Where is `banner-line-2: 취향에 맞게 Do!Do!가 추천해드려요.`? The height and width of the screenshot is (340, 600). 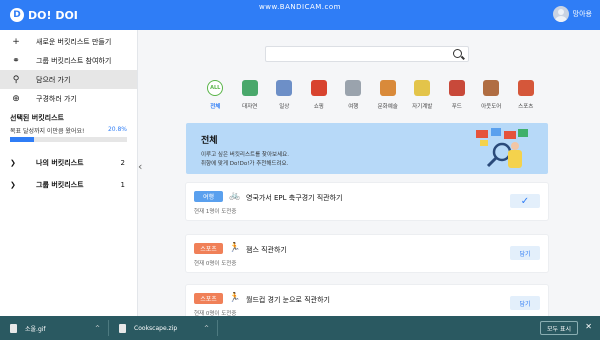 banner-line-2: 취향에 맞게 Do!Do!가 추천해드려요. is located at coordinates (245, 164).